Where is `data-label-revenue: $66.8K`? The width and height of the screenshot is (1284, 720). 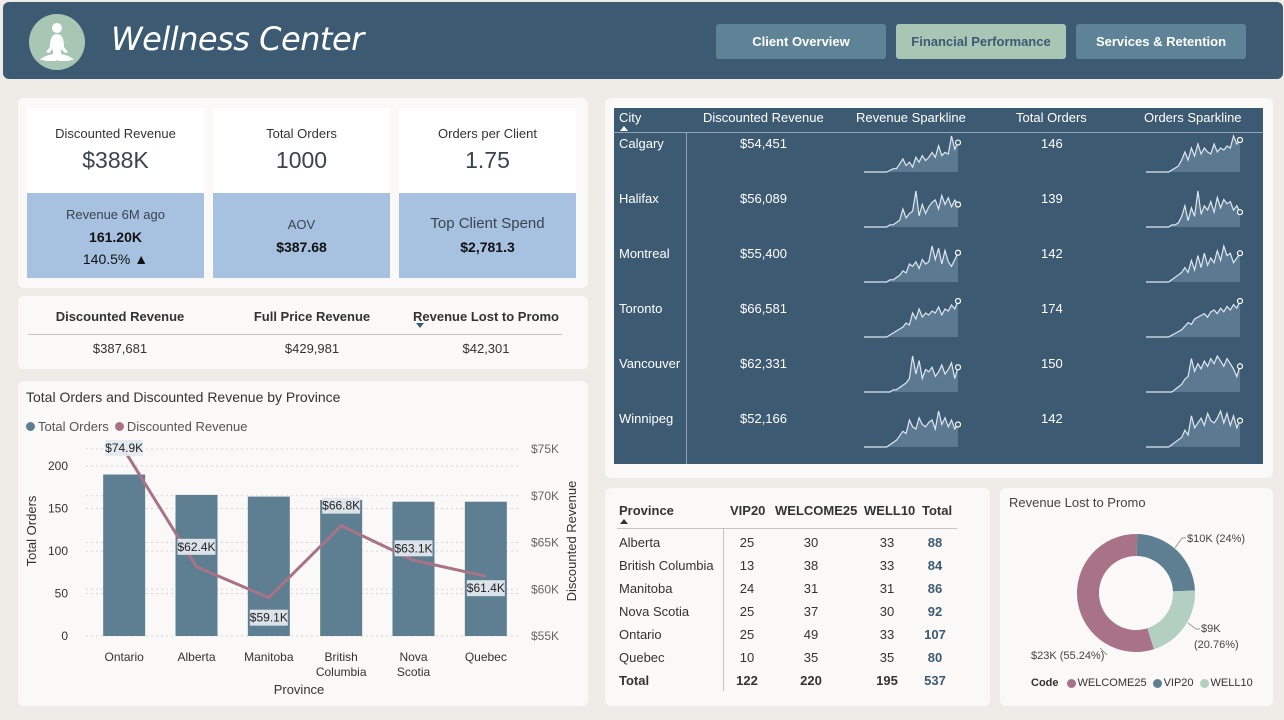 data-label-revenue: $66.8K is located at coordinates (341, 505).